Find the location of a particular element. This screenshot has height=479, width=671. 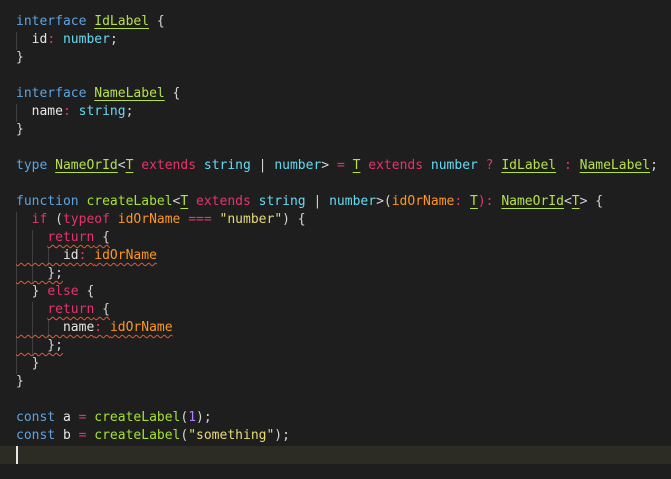

code-token: ? is located at coordinates (489, 165).